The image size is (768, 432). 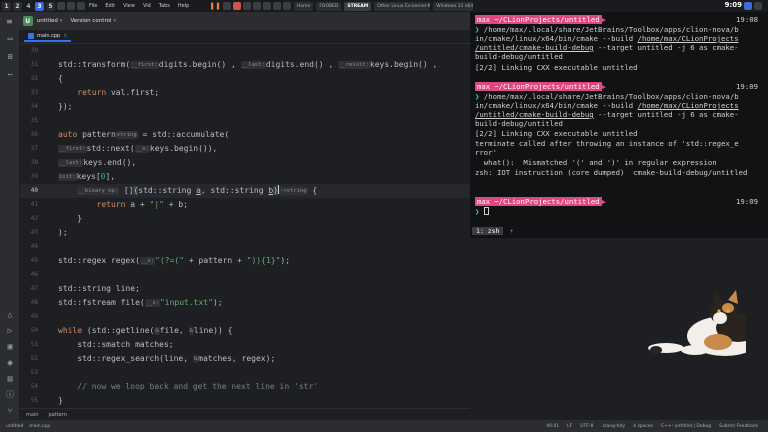 I want to click on menu-tabs: Tabs, so click(x=164, y=6).